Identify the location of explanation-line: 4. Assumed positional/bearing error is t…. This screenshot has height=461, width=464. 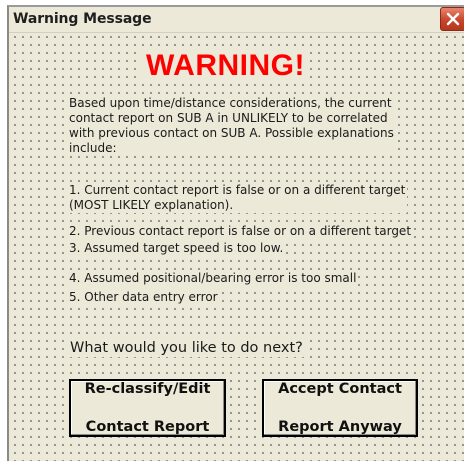
(213, 278).